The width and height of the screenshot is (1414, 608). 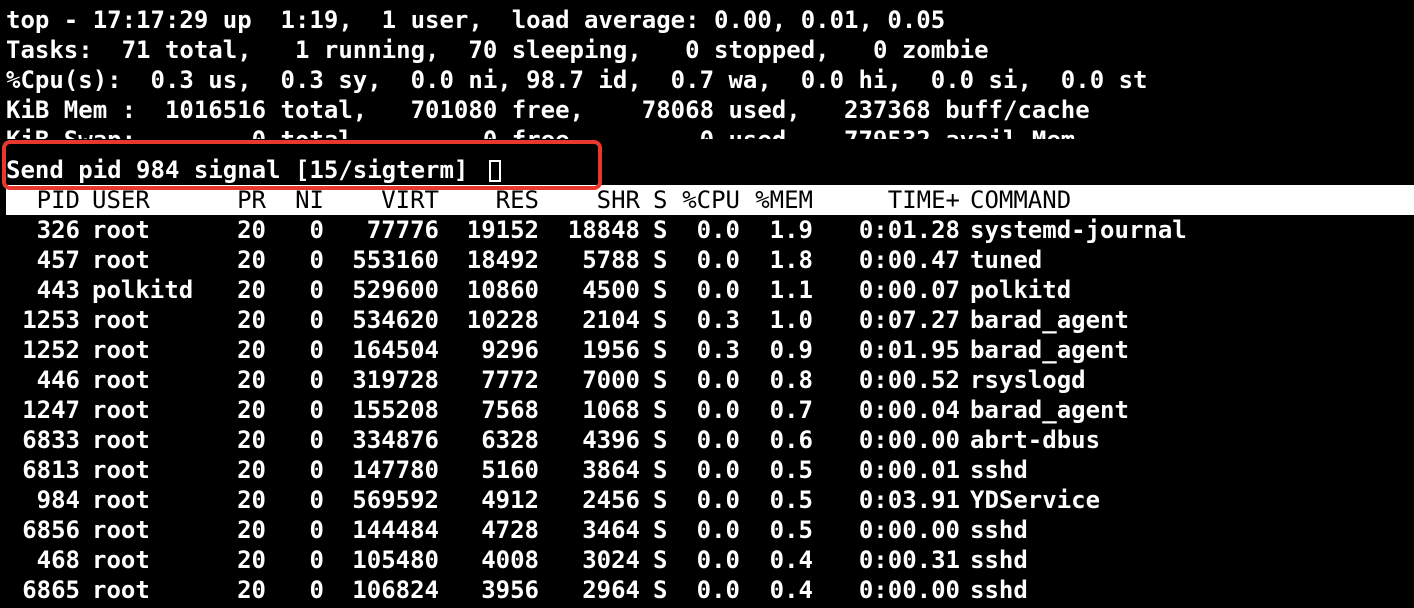 I want to click on header-pid: PID, so click(x=43, y=200).